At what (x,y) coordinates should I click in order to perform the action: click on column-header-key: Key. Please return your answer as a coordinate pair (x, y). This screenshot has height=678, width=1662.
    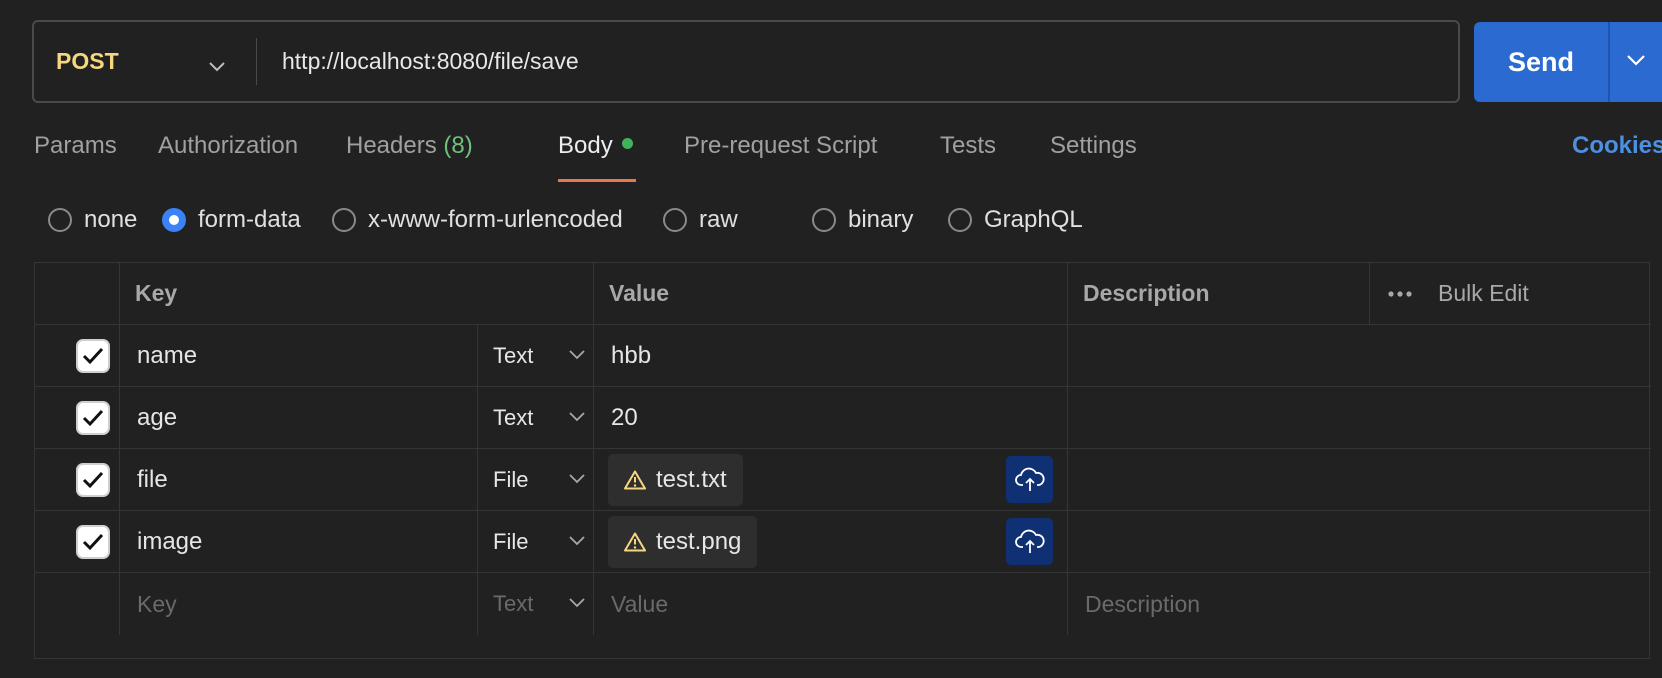
    Looking at the image, I should click on (156, 293).